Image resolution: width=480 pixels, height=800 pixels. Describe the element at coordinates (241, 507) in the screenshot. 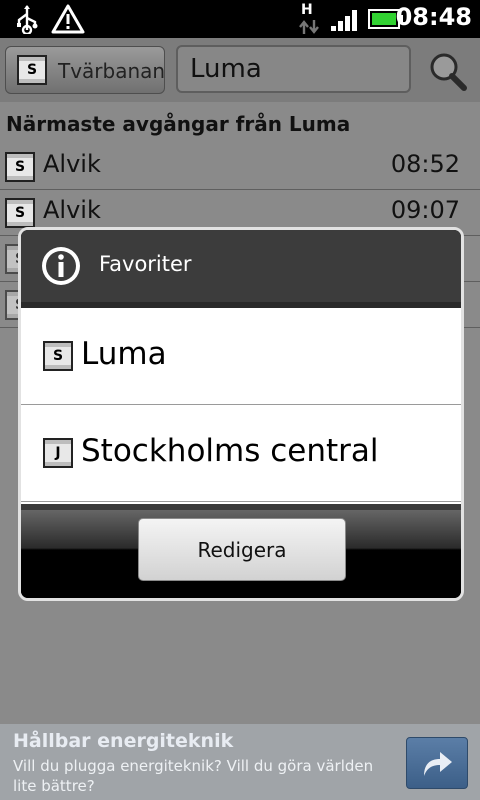

I see `divider` at that location.